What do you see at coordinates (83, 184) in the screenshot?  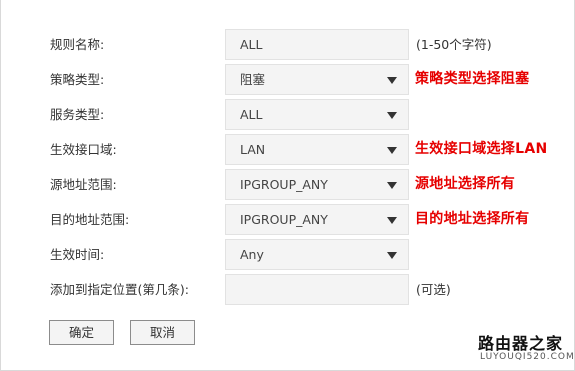 I see `source-address-label: 源地址范围:` at bounding box center [83, 184].